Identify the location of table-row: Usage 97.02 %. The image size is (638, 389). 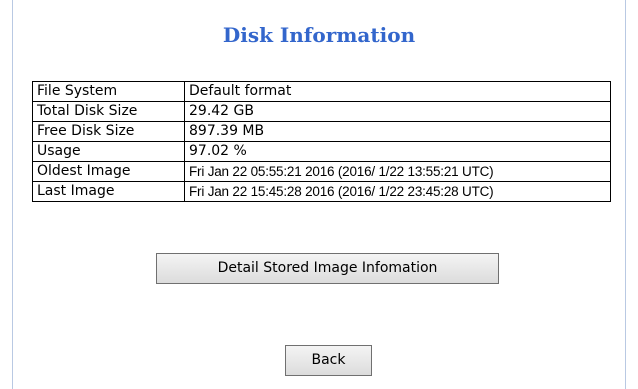
(321, 151).